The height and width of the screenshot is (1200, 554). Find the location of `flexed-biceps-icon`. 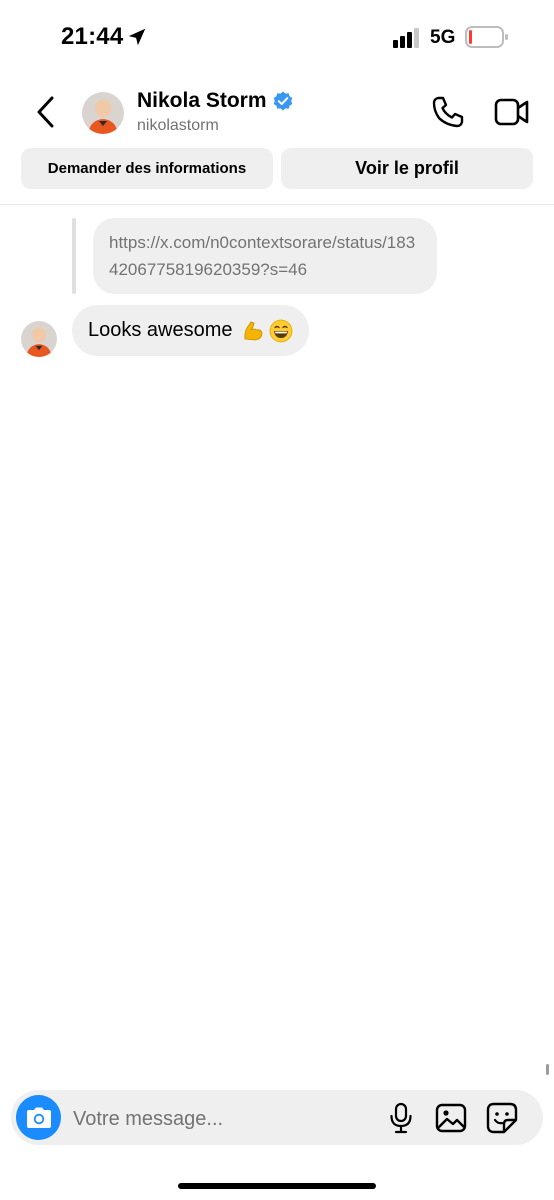

flexed-biceps-icon is located at coordinates (252, 330).